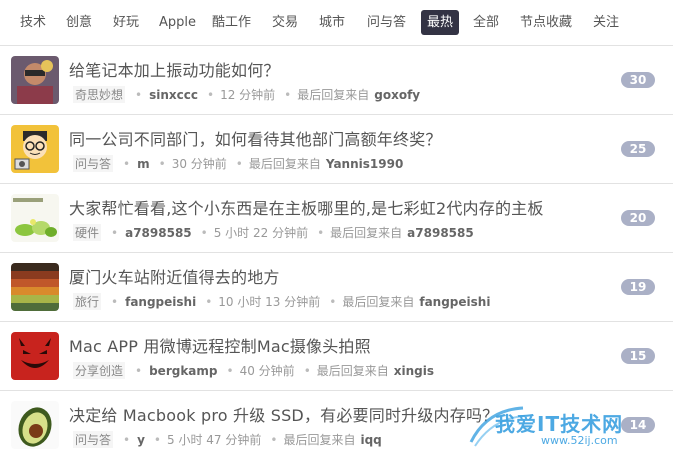 The image size is (673, 456). What do you see at coordinates (35, 80) in the screenshot?
I see `photo-avatar` at bounding box center [35, 80].